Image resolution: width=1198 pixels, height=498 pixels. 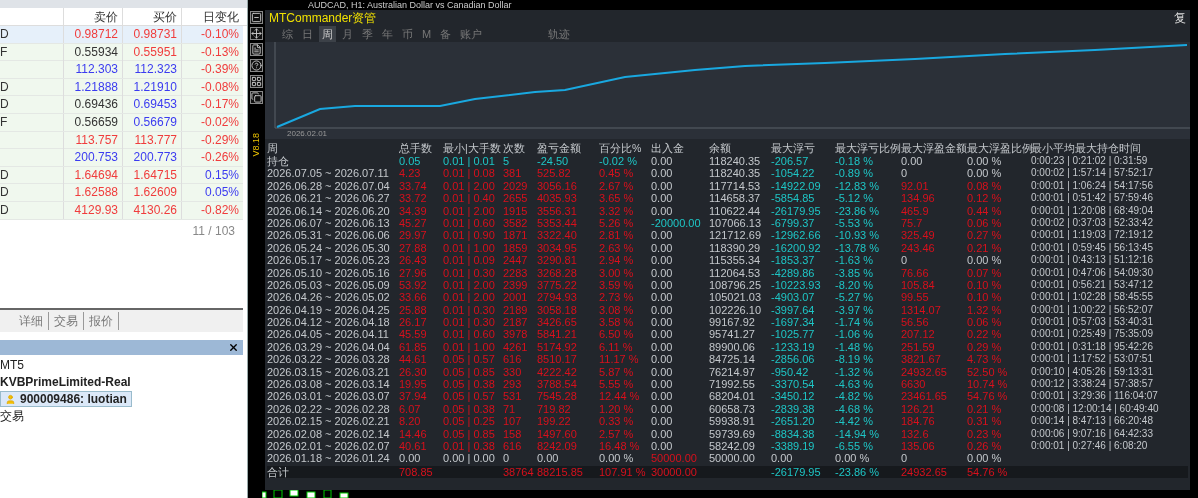 What do you see at coordinates (985, 186) in the screenshot?
I see `table-cell-text: 0.08 %` at bounding box center [985, 186].